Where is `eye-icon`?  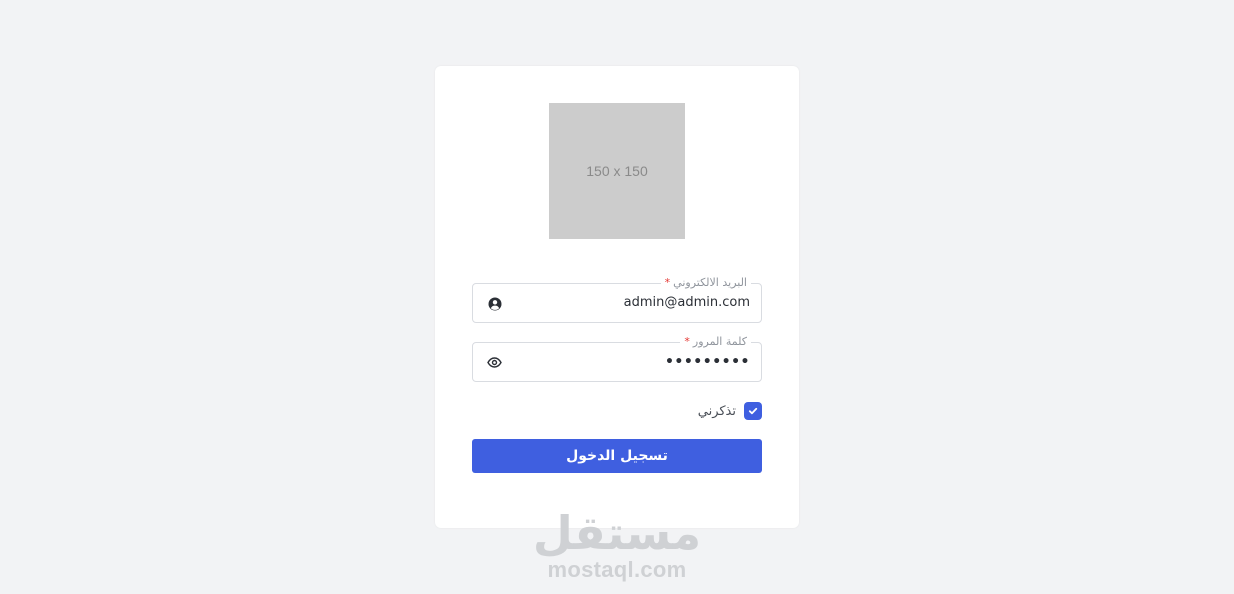
eye-icon is located at coordinates (494, 362).